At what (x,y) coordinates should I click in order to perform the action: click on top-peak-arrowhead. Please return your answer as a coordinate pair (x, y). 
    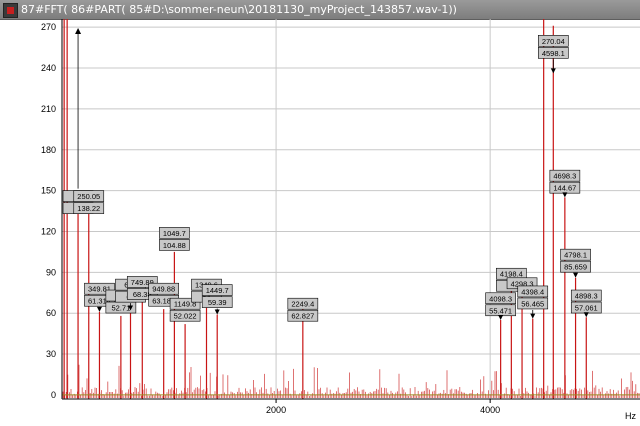
    Looking at the image, I should click on (78, 31).